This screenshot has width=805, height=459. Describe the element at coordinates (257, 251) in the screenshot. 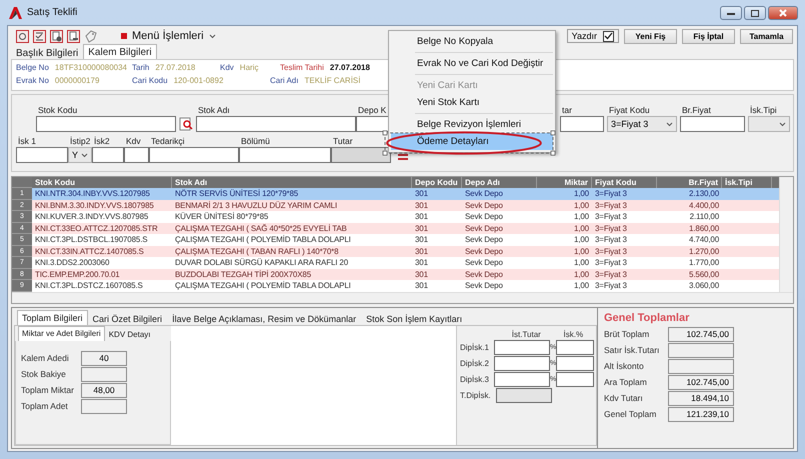

I see `table-cell-text: ÇALIŞMA TEZGAHI ( TABAN RAFLI ) 140*70*8` at that location.